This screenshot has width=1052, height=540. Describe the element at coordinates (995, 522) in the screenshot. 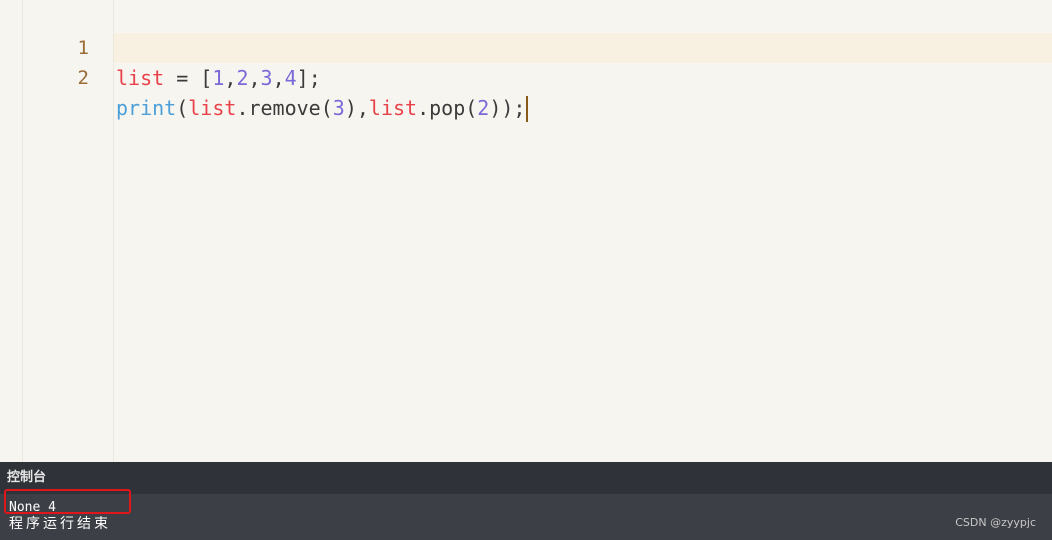

I see `watermark: CSDN @zyypjc` at that location.